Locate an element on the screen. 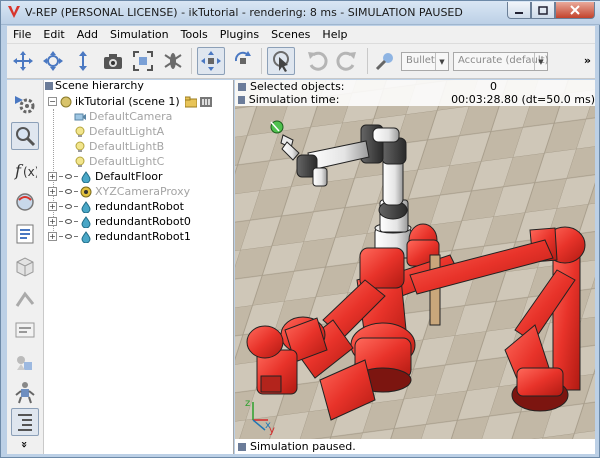 The width and height of the screenshot is (600, 458). click-select-button is located at coordinates (281, 61).